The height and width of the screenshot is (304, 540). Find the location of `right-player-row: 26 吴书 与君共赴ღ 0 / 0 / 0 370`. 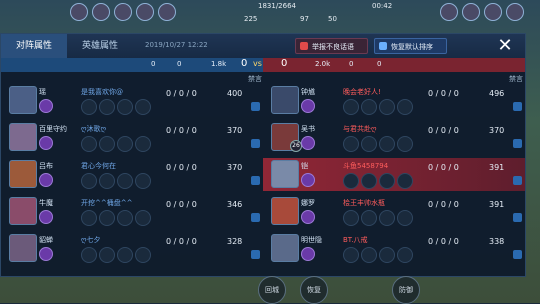

right-player-row: 26 吴书 与君共赴ღ 0 / 0 / 0 370 is located at coordinates (394, 137).